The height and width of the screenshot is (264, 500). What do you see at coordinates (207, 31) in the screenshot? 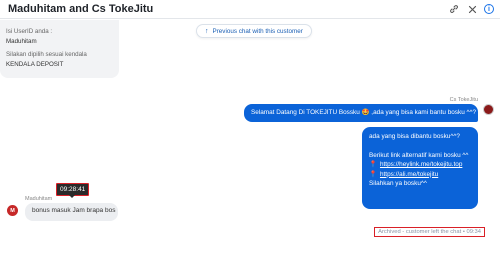
I see `arrow-up-icon: ↑` at bounding box center [207, 31].